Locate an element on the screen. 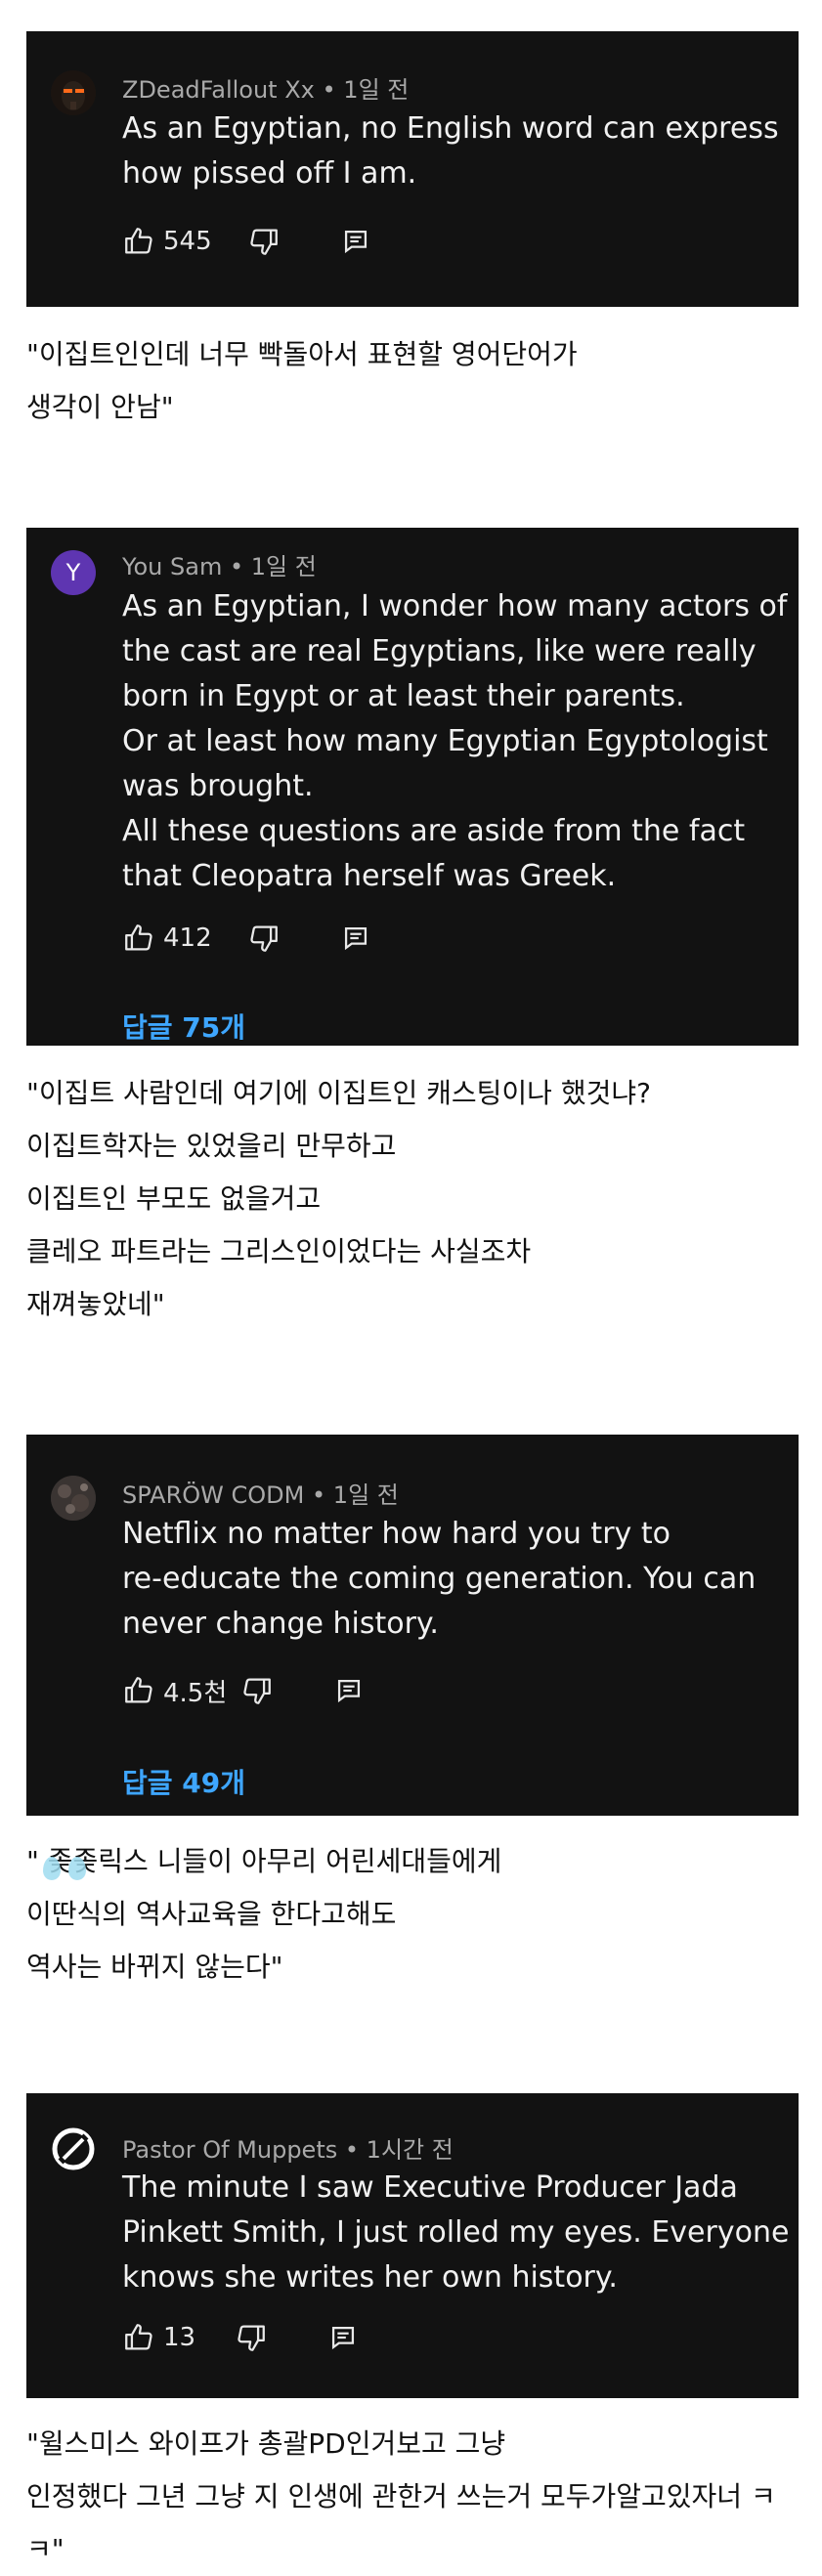  comment-author: You Sam is located at coordinates (172, 567).